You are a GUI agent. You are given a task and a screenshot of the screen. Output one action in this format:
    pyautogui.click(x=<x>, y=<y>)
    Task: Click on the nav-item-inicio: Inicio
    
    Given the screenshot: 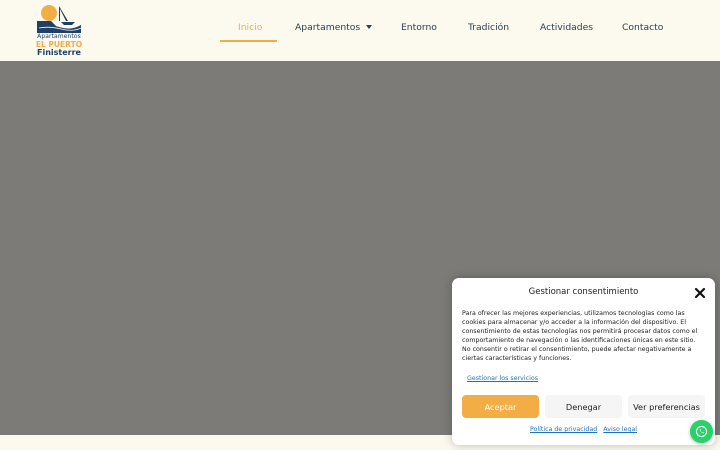 What is the action you would take?
    pyautogui.click(x=250, y=31)
    